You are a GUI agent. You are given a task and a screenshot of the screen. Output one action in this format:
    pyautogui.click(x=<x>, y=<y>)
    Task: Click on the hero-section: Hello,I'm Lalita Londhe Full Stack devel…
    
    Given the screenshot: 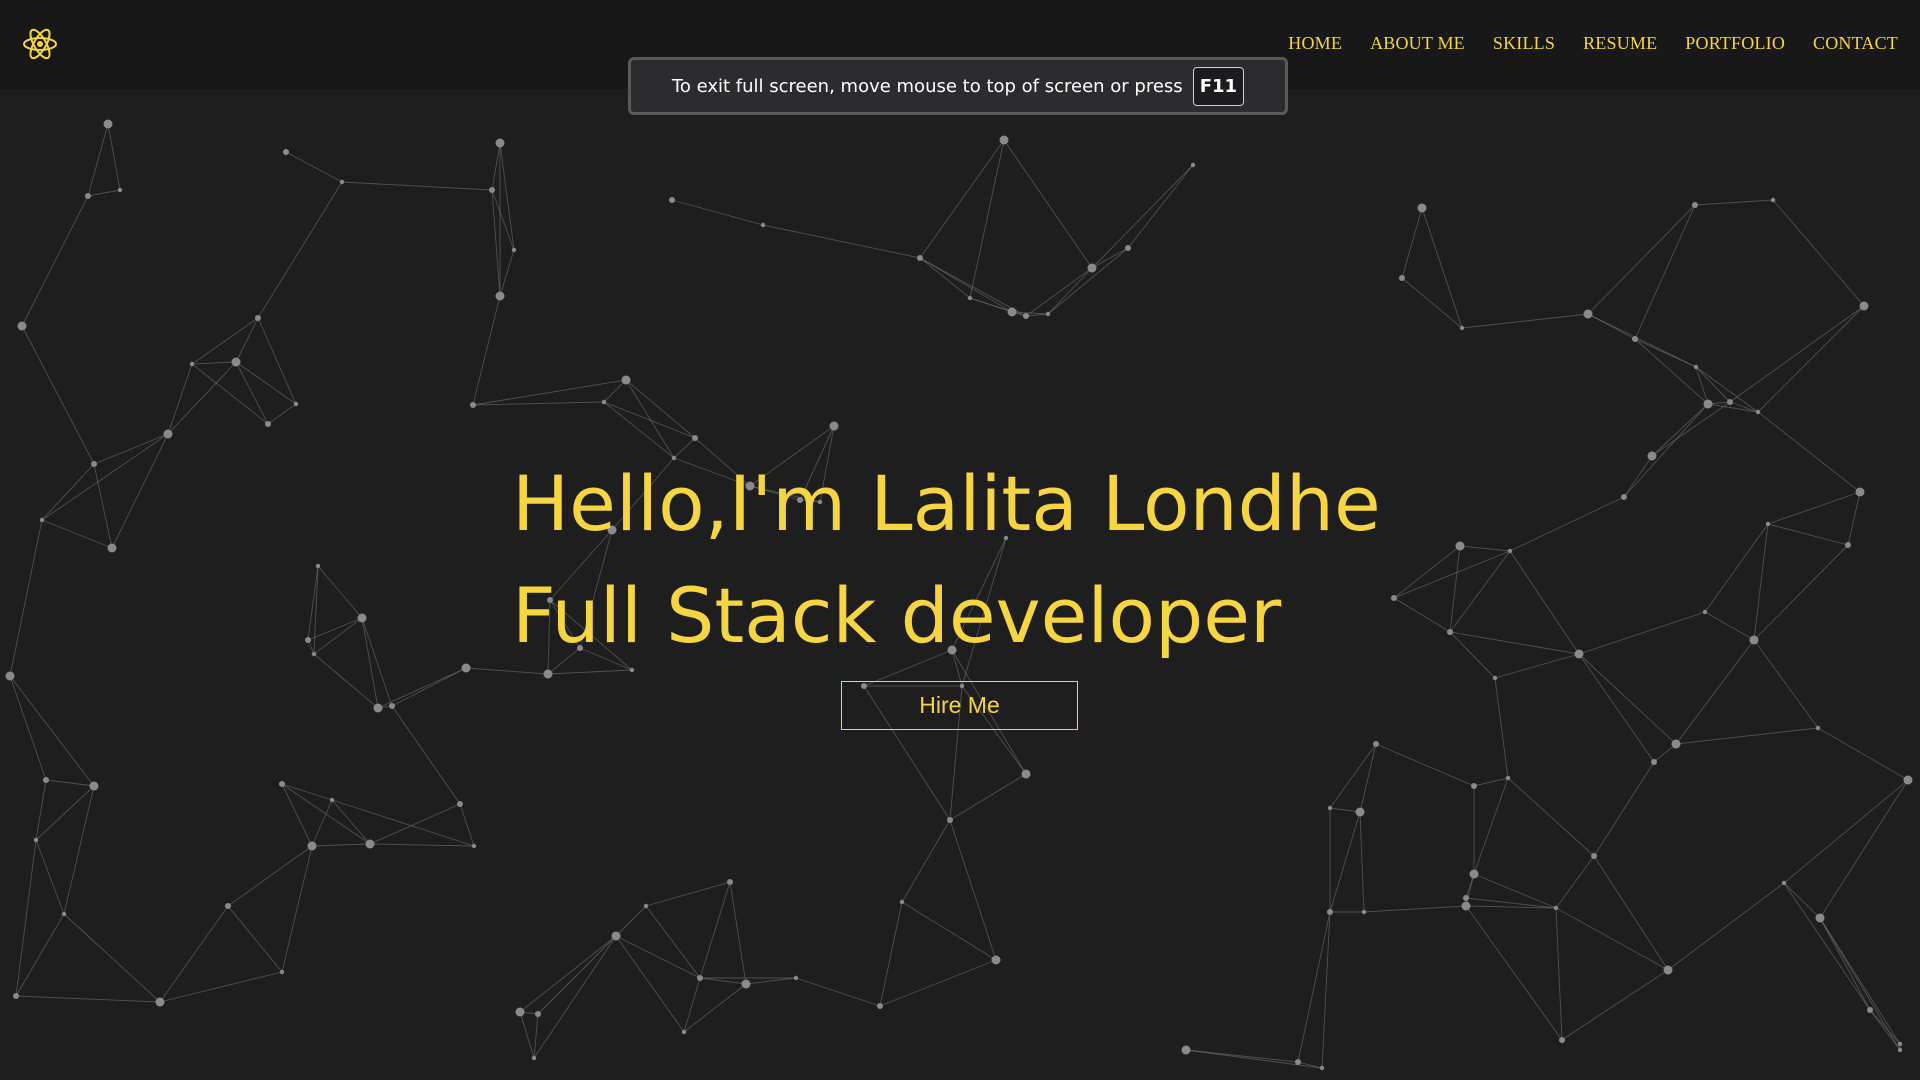 What is the action you would take?
    pyautogui.click(x=946, y=560)
    